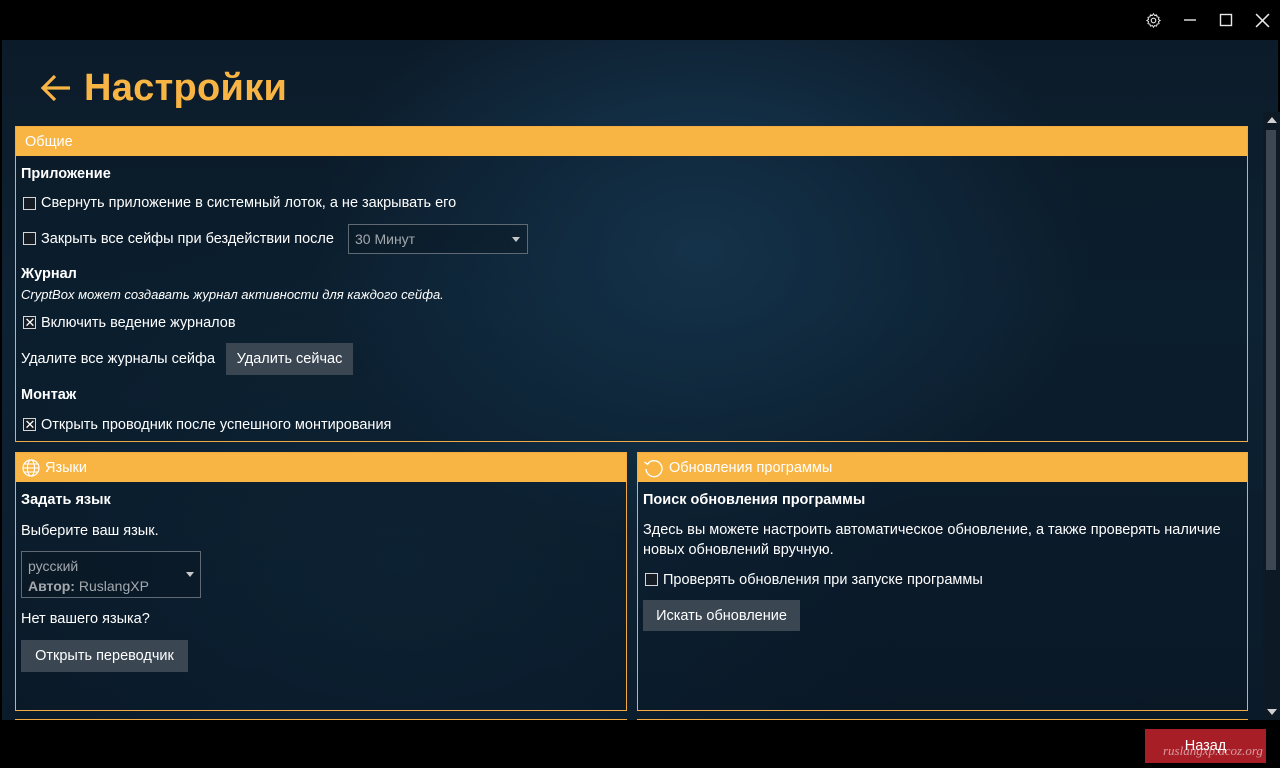 This screenshot has width=1280, height=768. Describe the element at coordinates (104, 656) in the screenshot. I see `open-translator-button: Открыть переводчик` at that location.